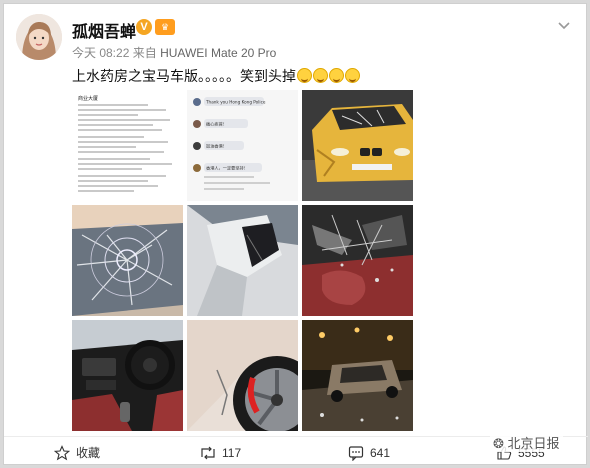  I want to click on image-tile-smashed-windshield, so click(127, 260).